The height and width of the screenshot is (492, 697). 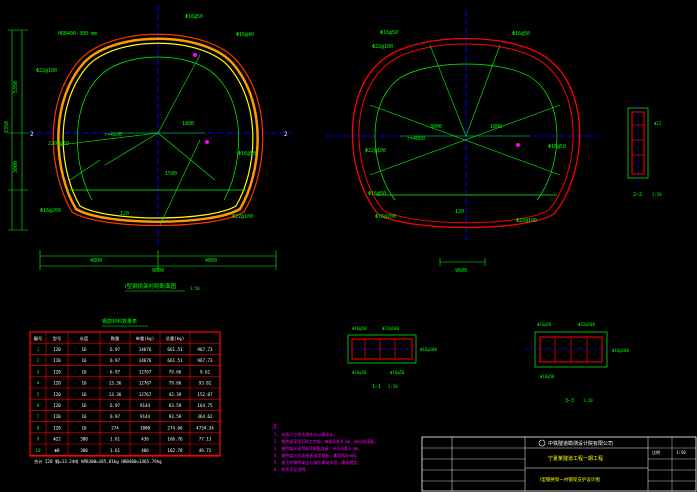 I want to click on section-2-2-label: 2—2, so click(x=637, y=195).